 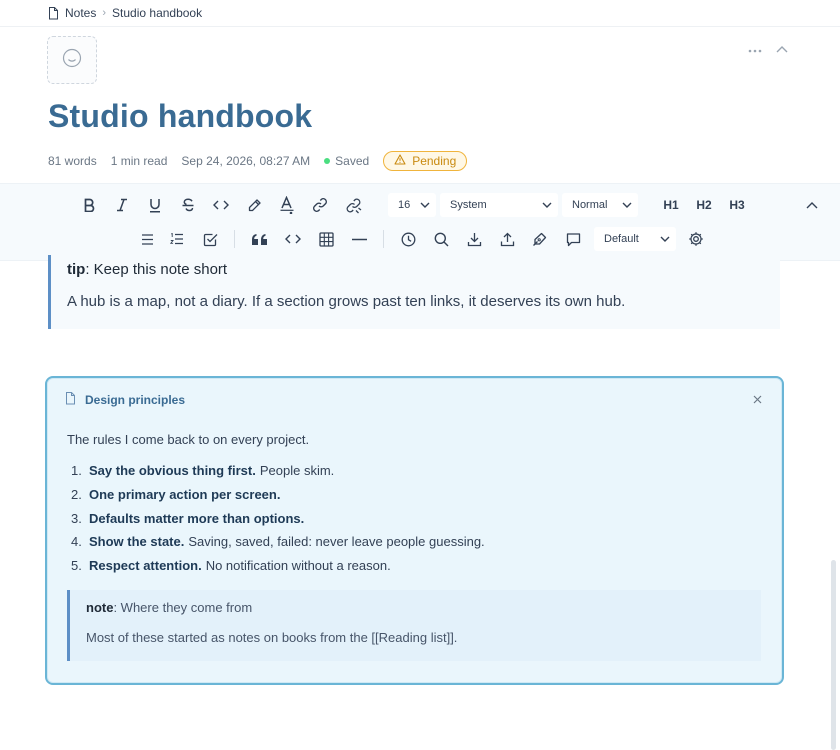 What do you see at coordinates (507, 239) in the screenshot?
I see `share-upload-icon` at bounding box center [507, 239].